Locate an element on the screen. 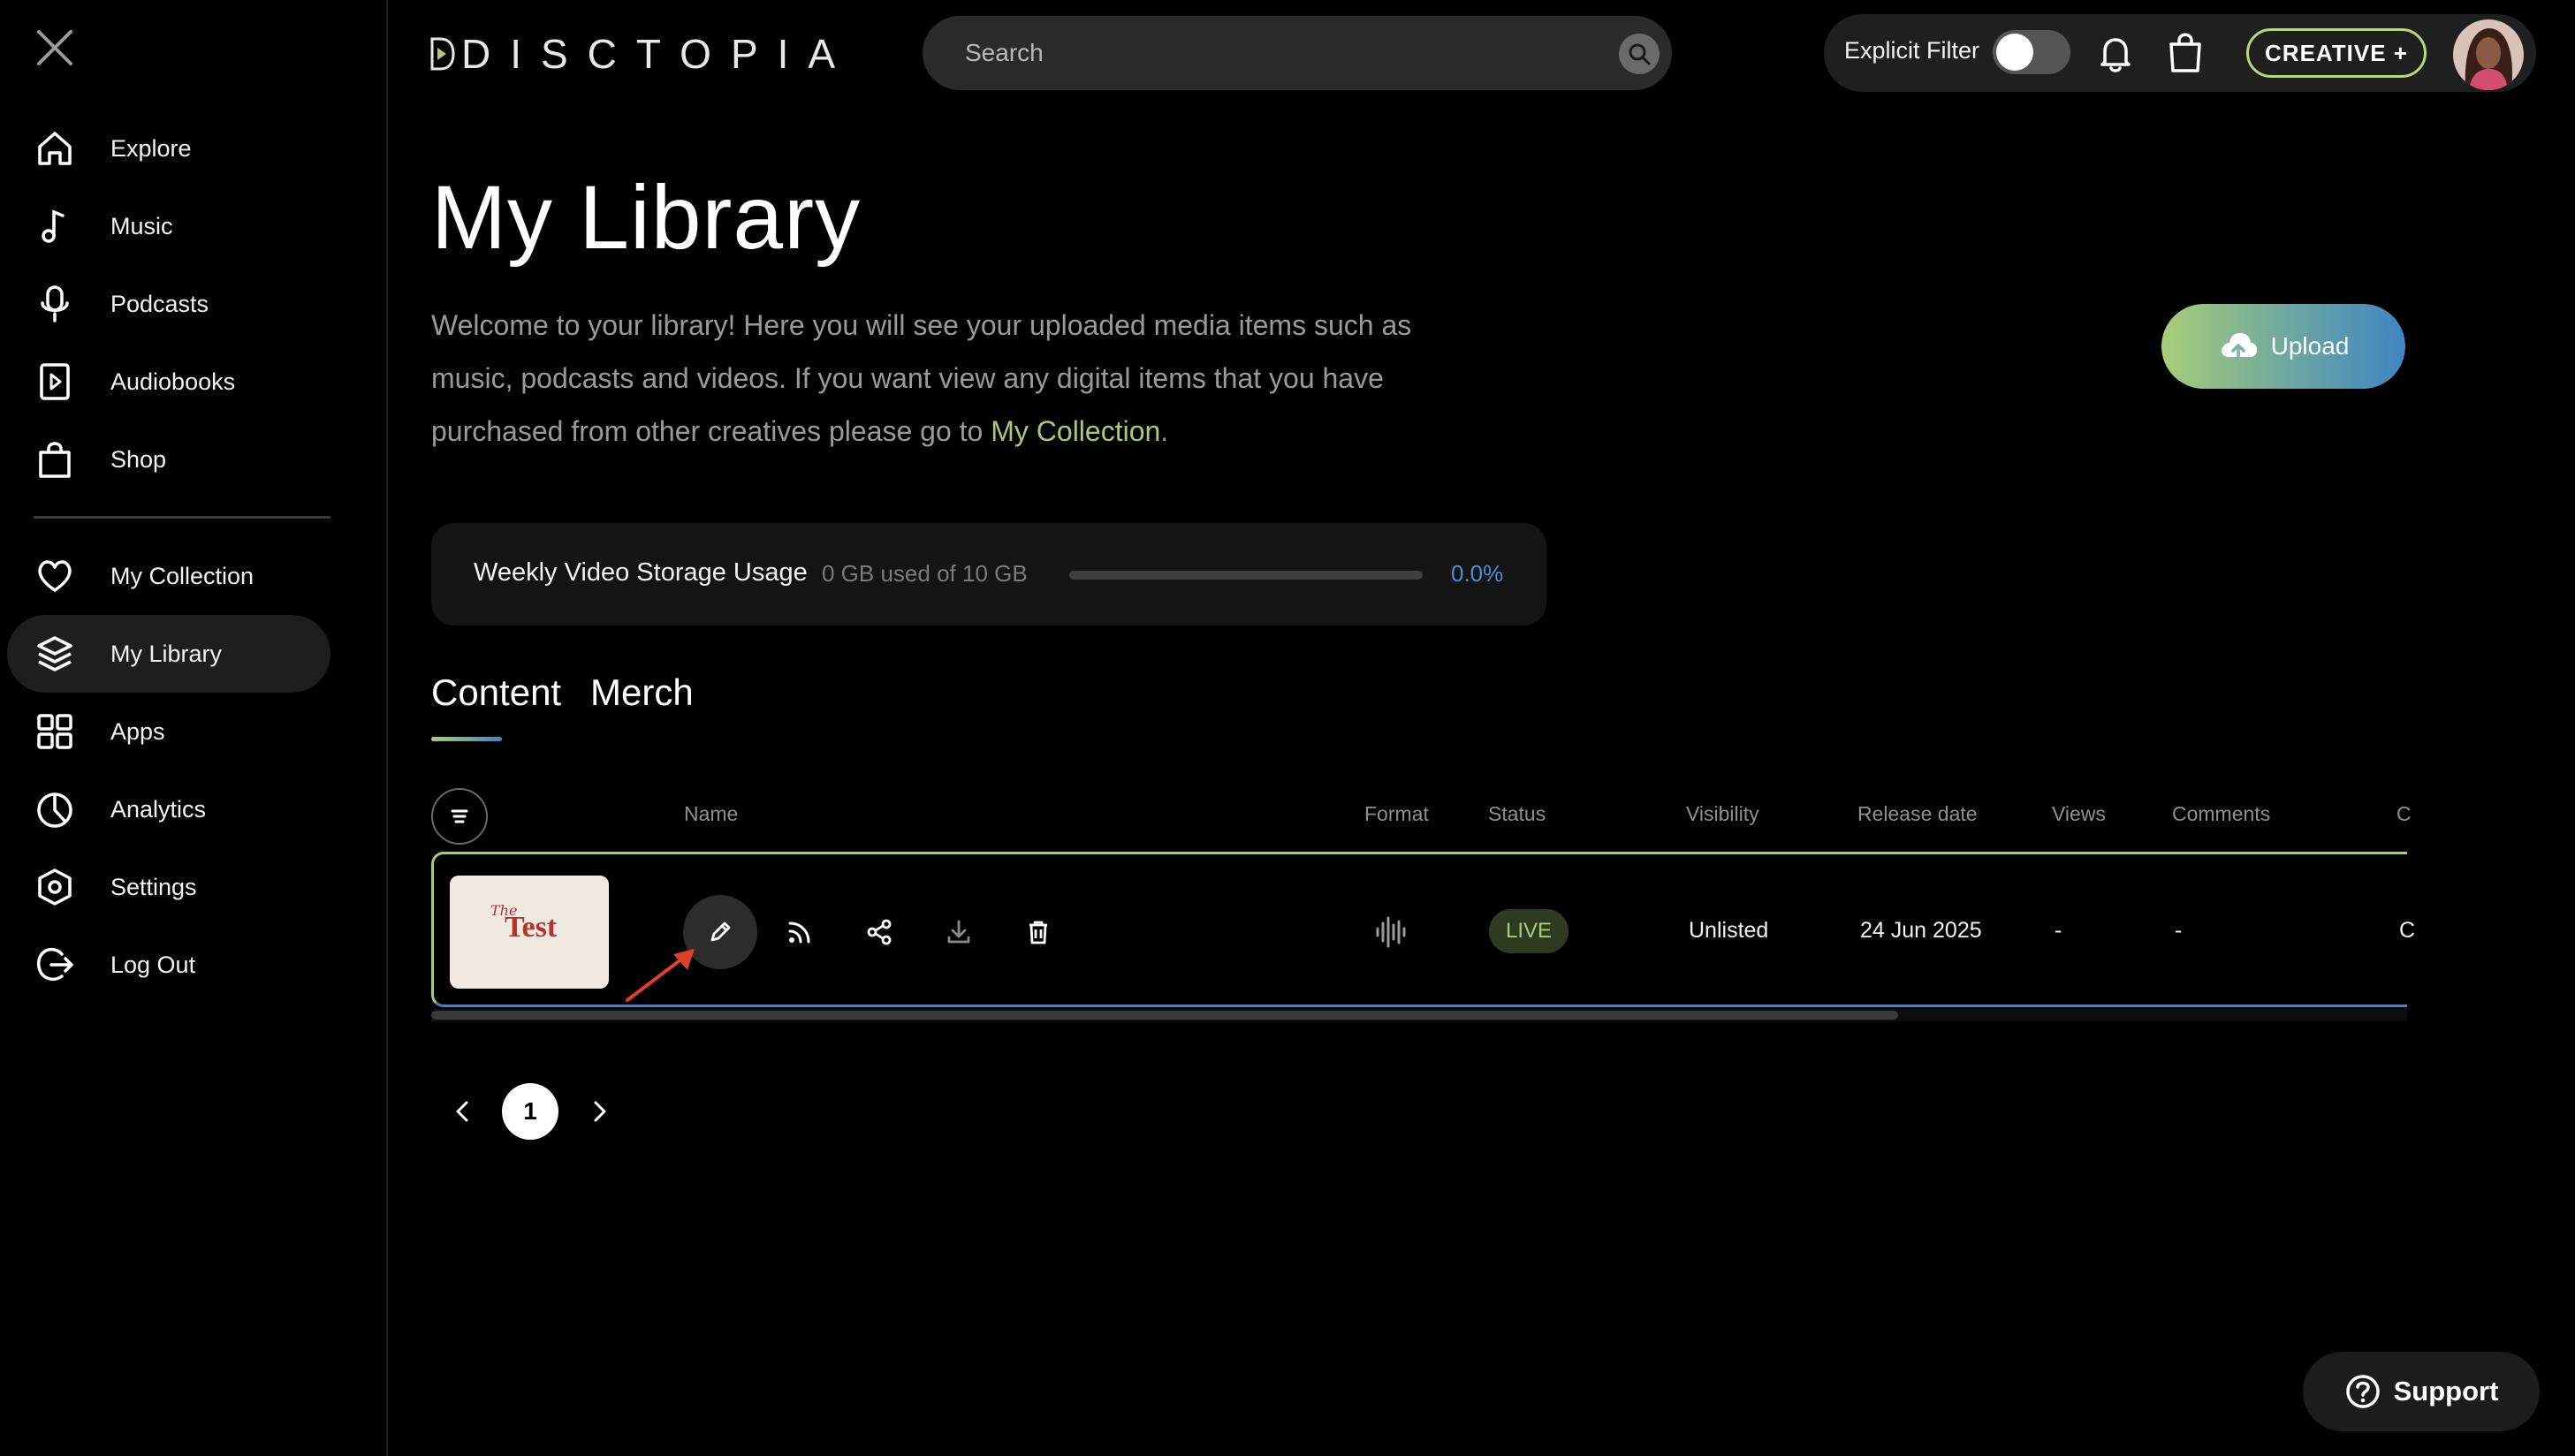  views-cell: - is located at coordinates (2058, 930).